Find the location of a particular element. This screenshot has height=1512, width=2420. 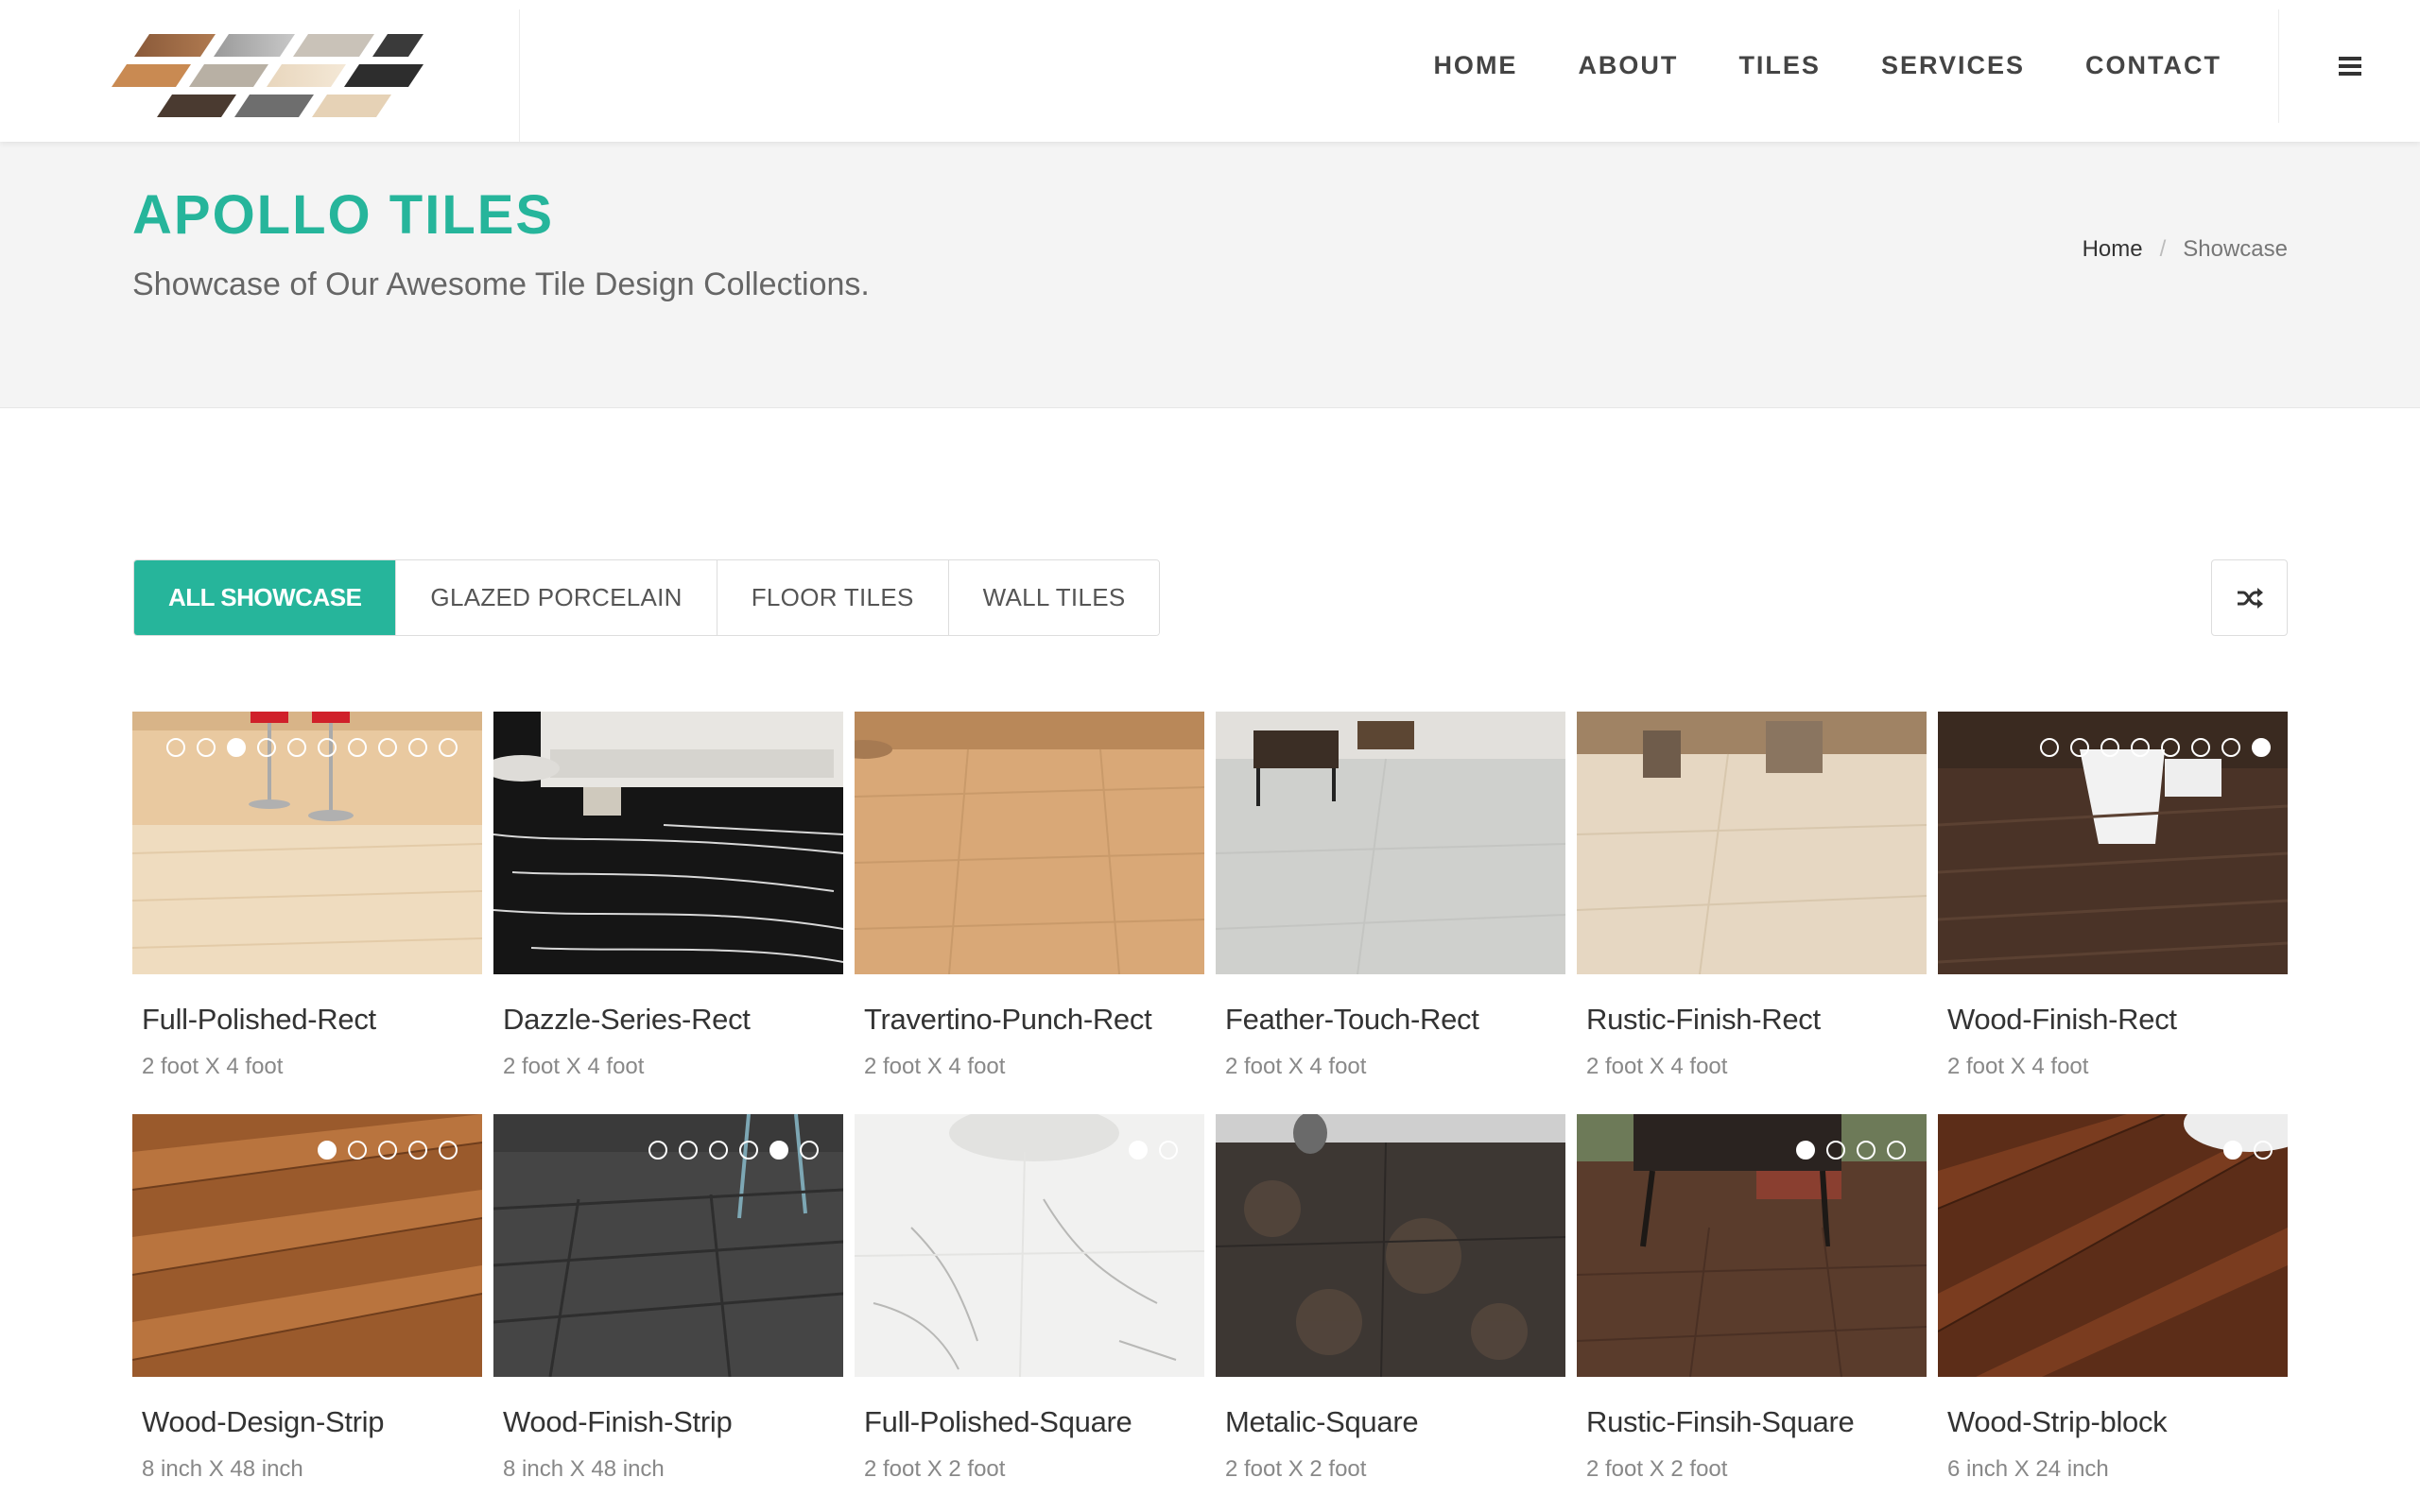

product-card: Rustic-Finish-Rect 2 foot X 4 foot is located at coordinates (1752, 913).